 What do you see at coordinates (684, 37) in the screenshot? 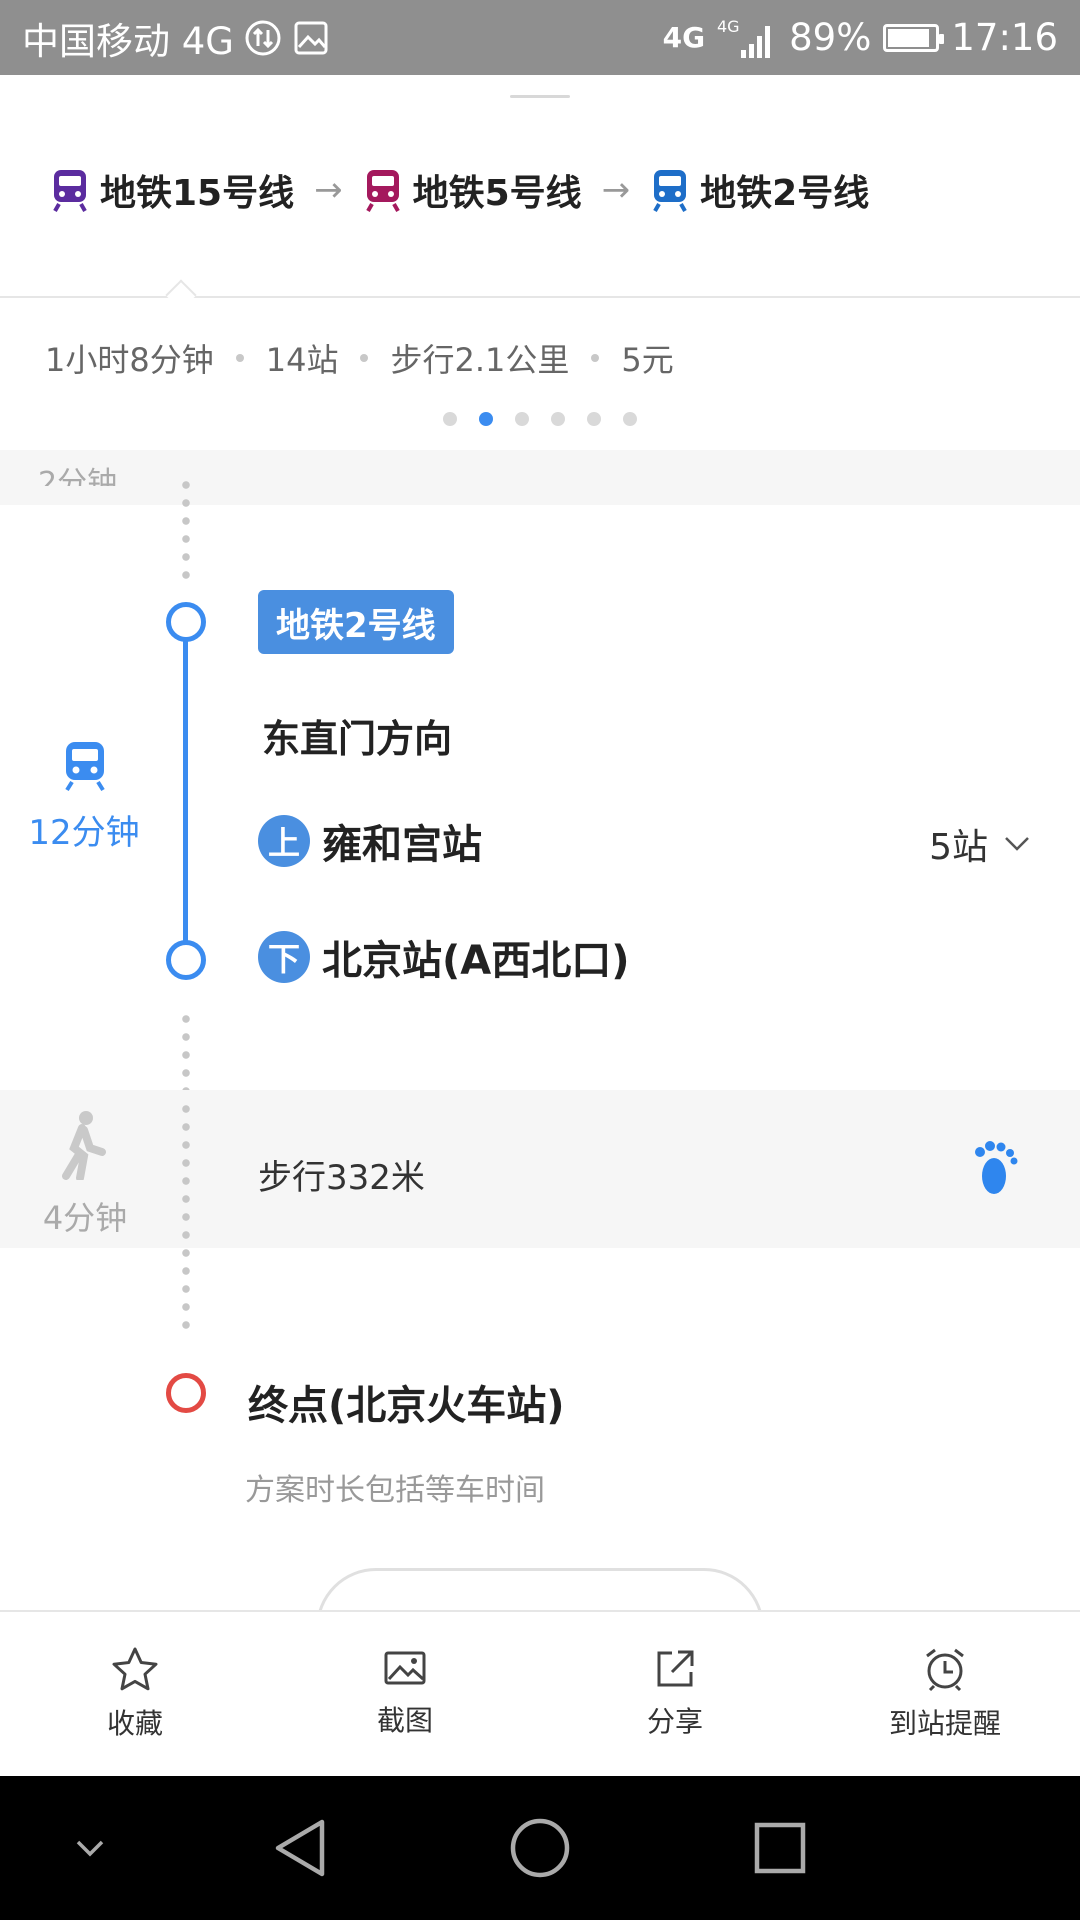
I see `network-4g-icon: 4G` at bounding box center [684, 37].